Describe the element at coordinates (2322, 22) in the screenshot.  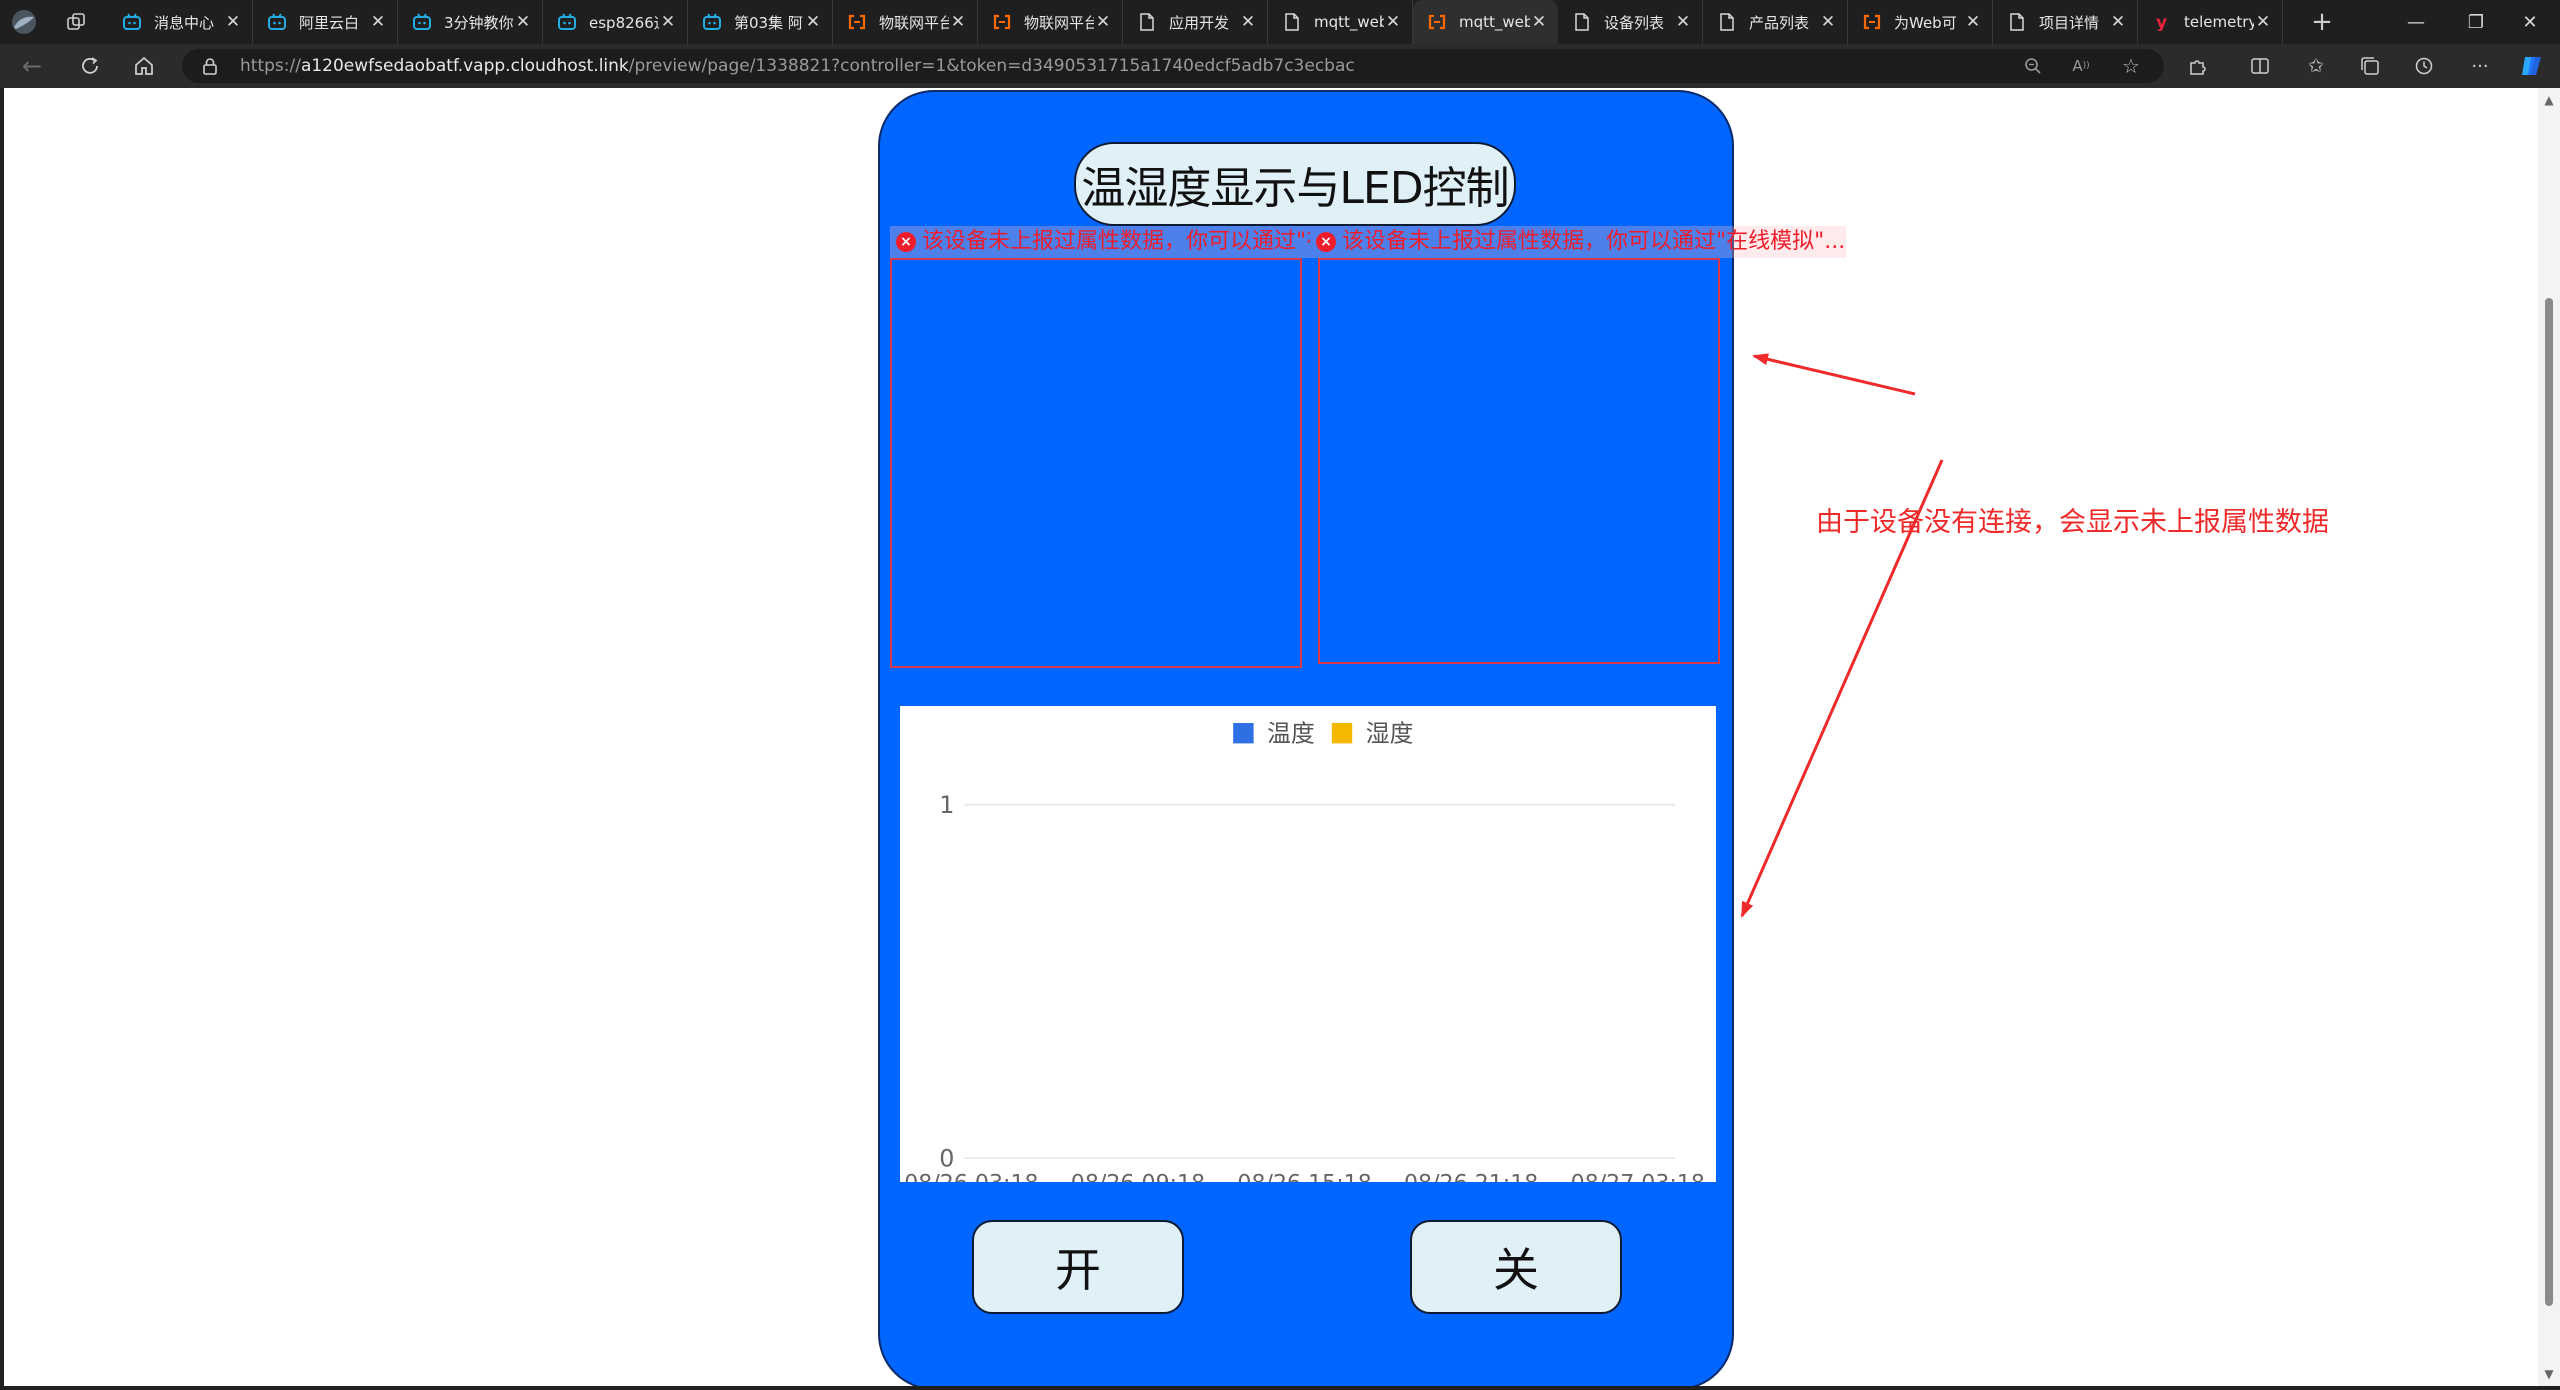
I see `new-tab-button: +` at that location.